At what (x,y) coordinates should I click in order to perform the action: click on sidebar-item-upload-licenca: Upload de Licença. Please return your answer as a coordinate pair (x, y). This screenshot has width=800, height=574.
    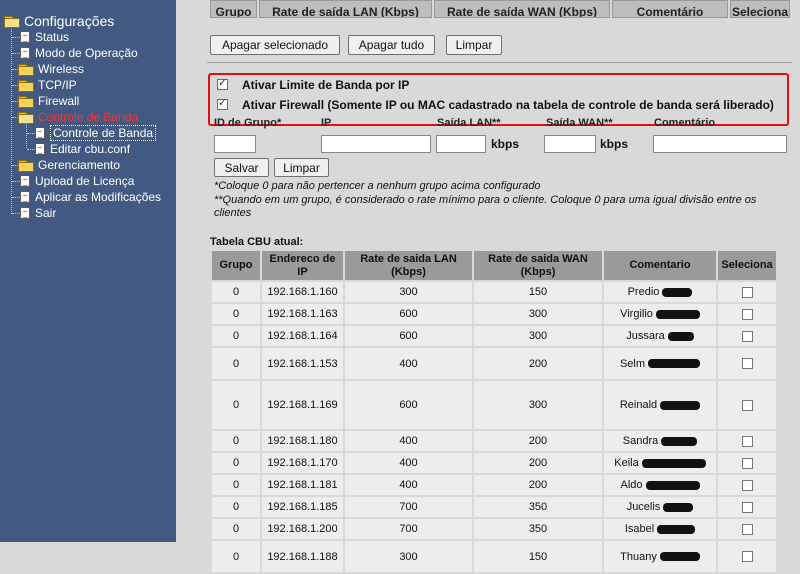
    Looking at the image, I should click on (77, 181).